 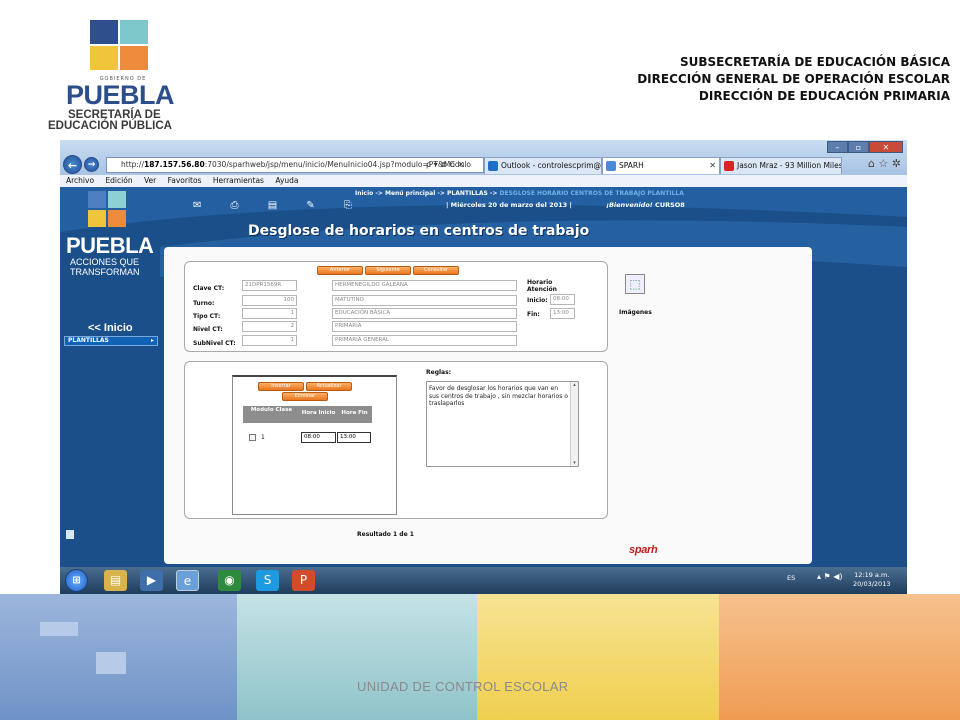 I want to click on menu-ver: Ver, so click(x=150, y=180).